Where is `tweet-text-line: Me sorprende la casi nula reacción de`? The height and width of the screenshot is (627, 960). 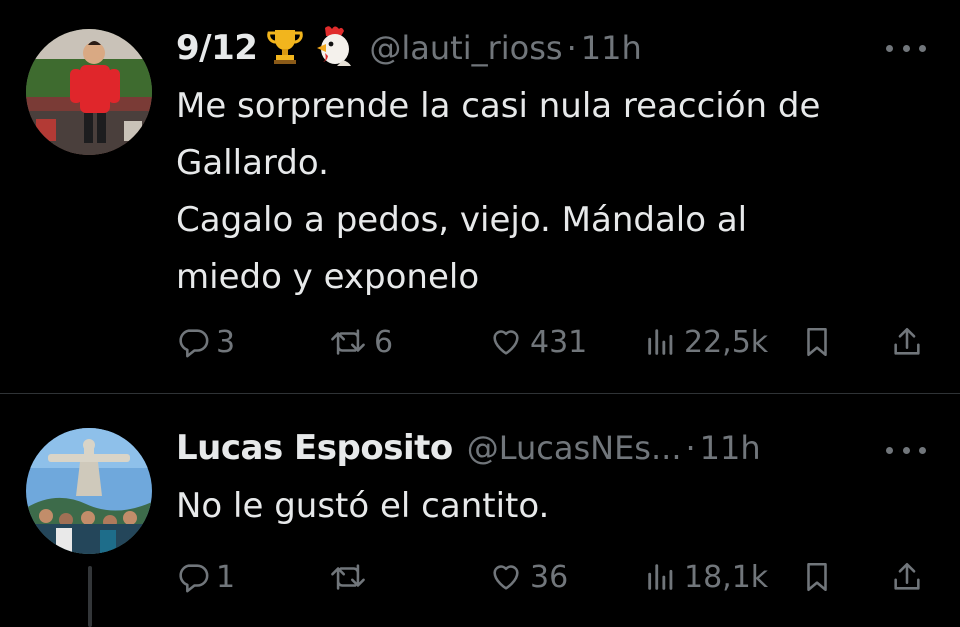 tweet-text-line: Me sorprende la casi nula reacción de is located at coordinates (498, 106).